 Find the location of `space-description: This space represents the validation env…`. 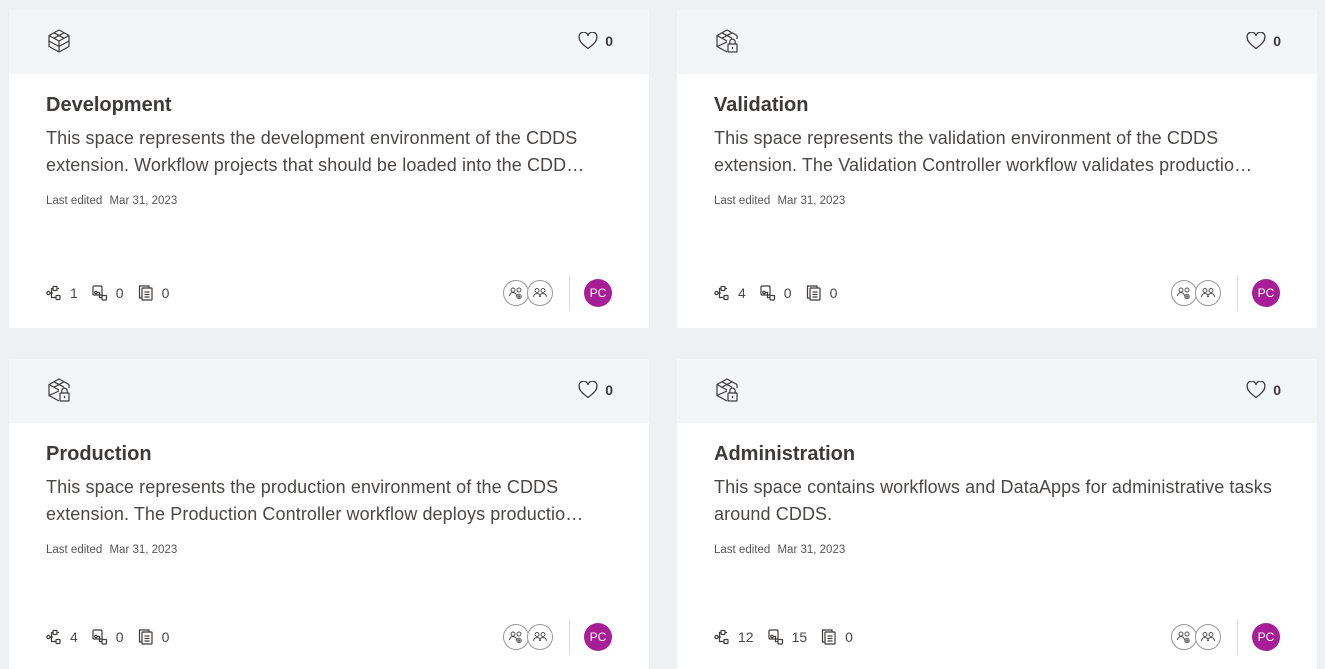

space-description: This space represents the validation env… is located at coordinates (983, 151).